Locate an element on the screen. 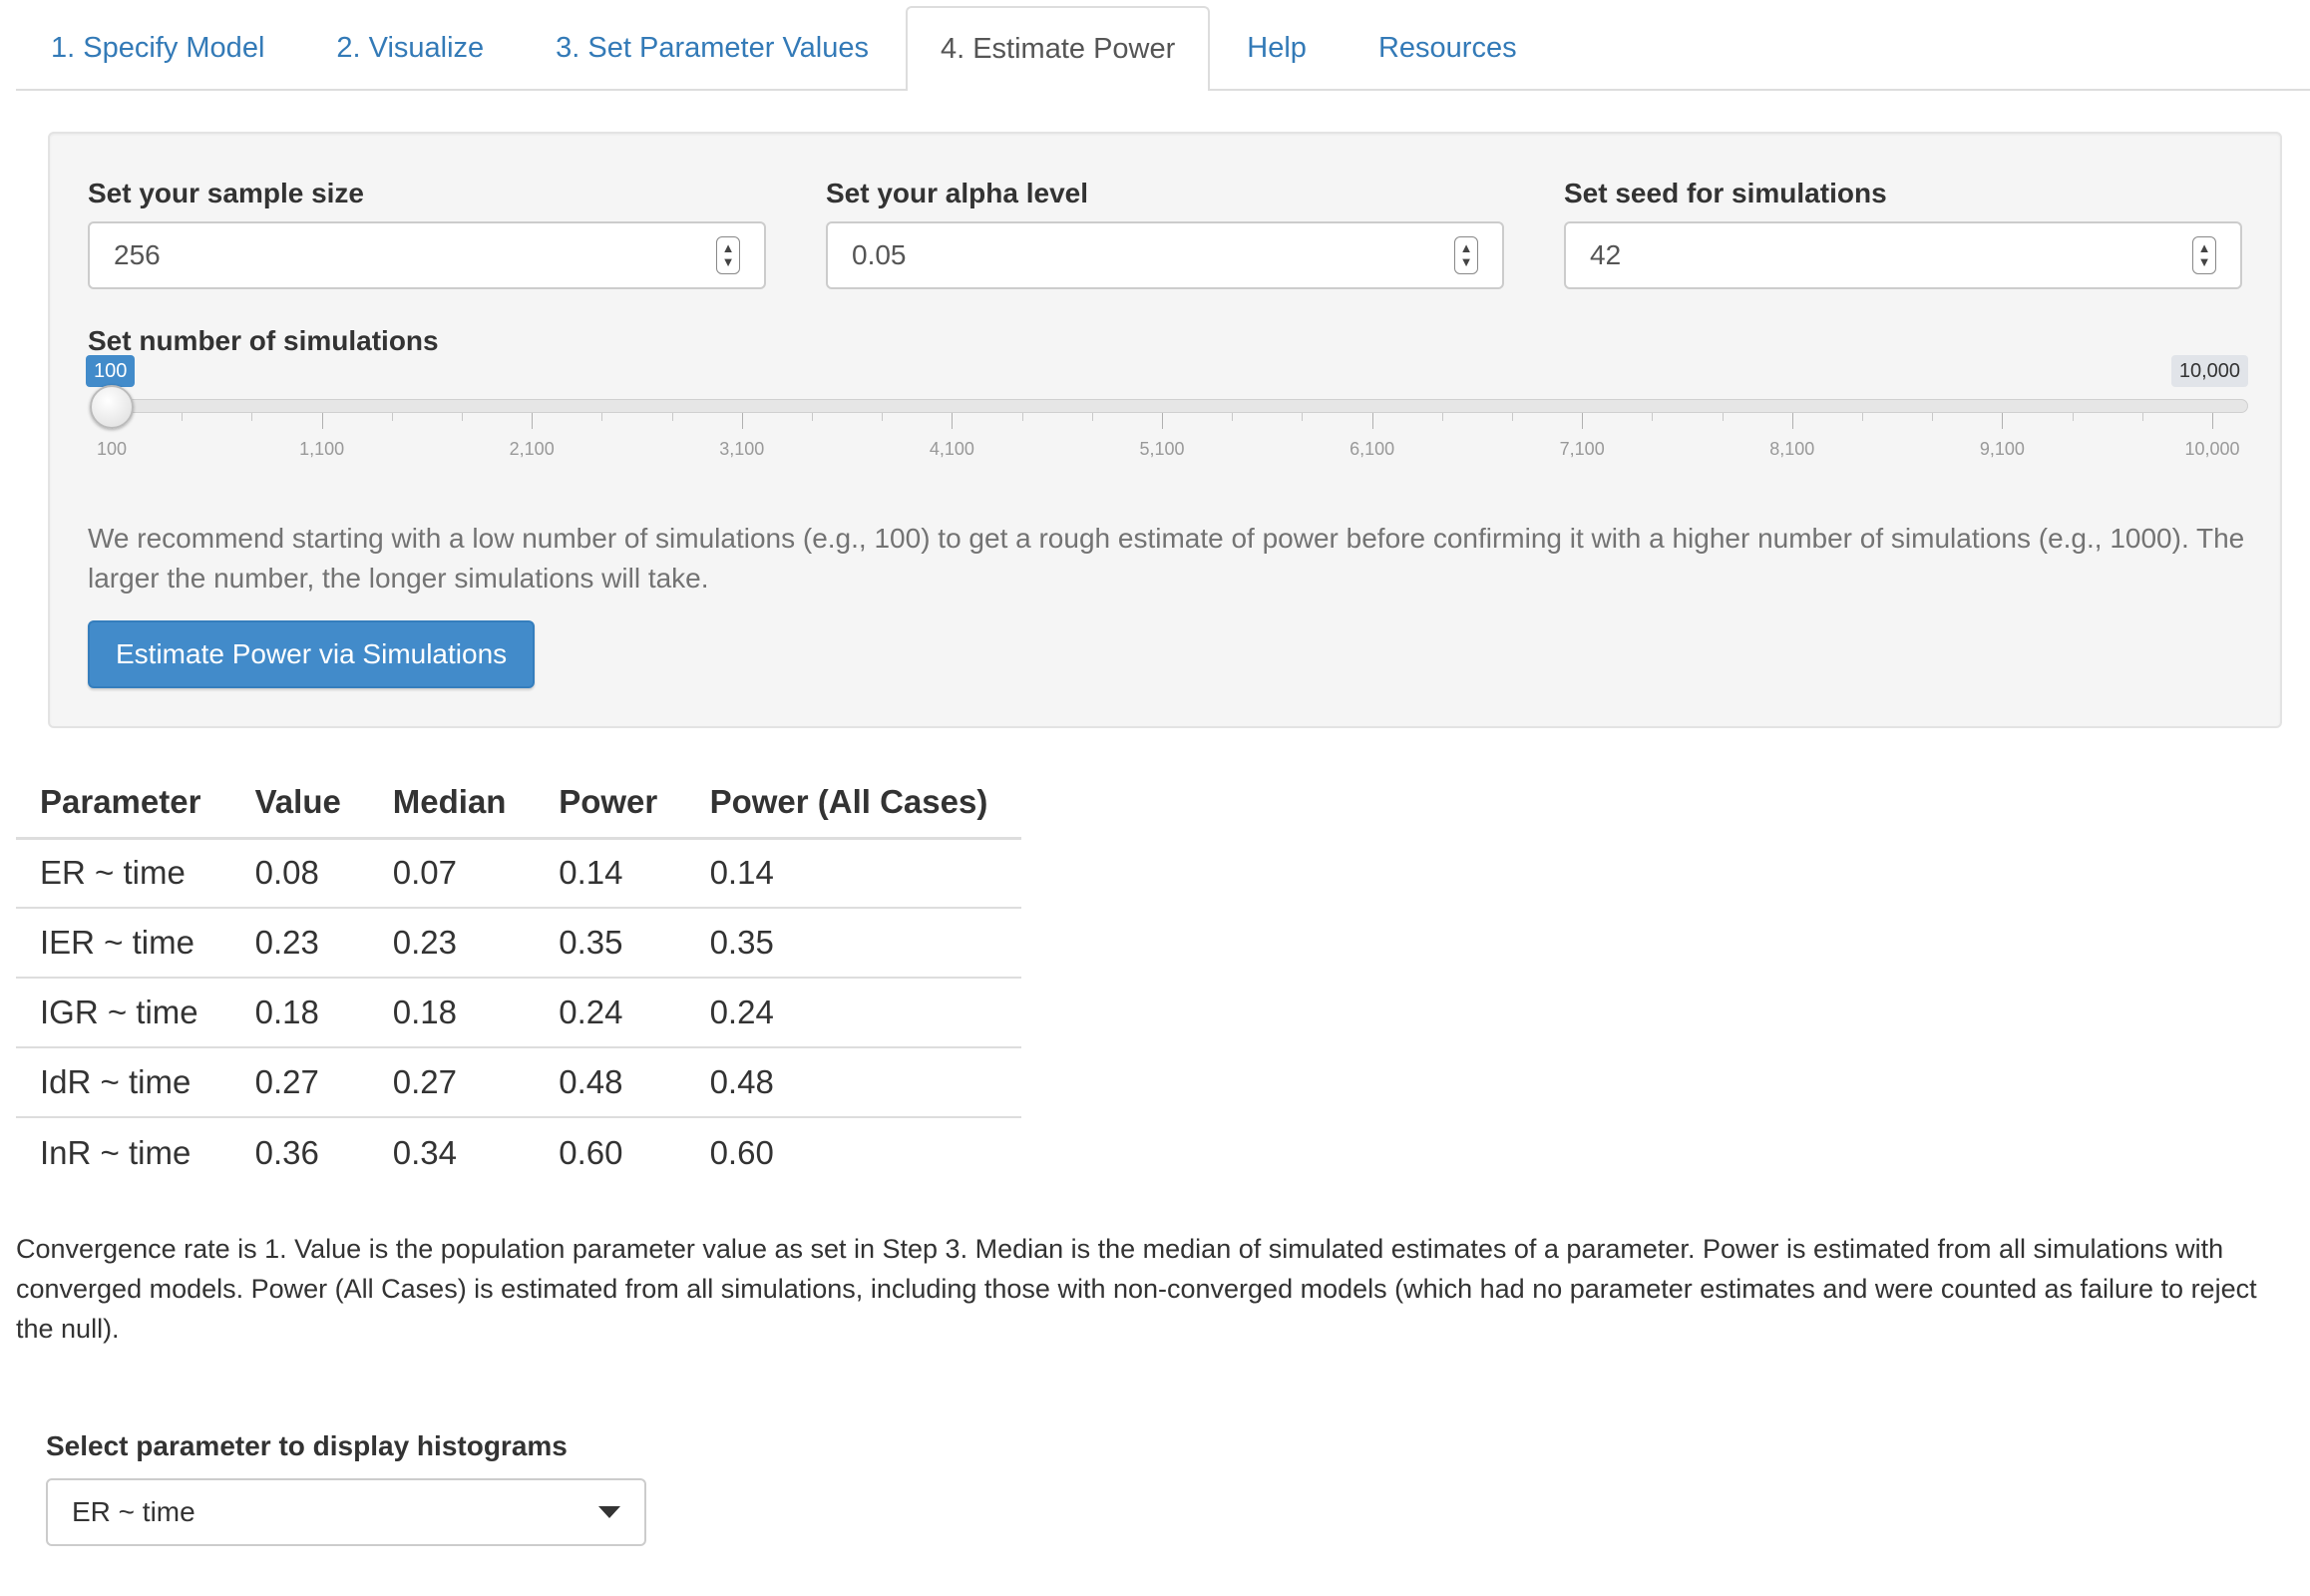 Image resolution: width=2310 pixels, height=1596 pixels. histogram-select-value: ER ~ time is located at coordinates (133, 1511).